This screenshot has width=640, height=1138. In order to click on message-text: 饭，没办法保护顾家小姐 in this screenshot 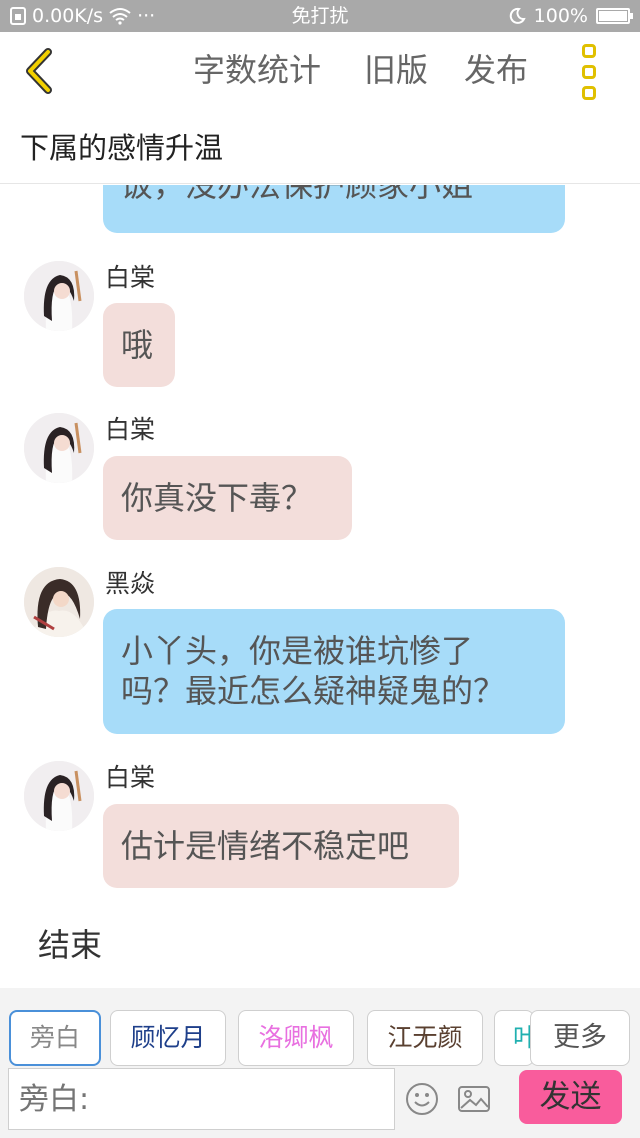, I will do `click(297, 194)`.